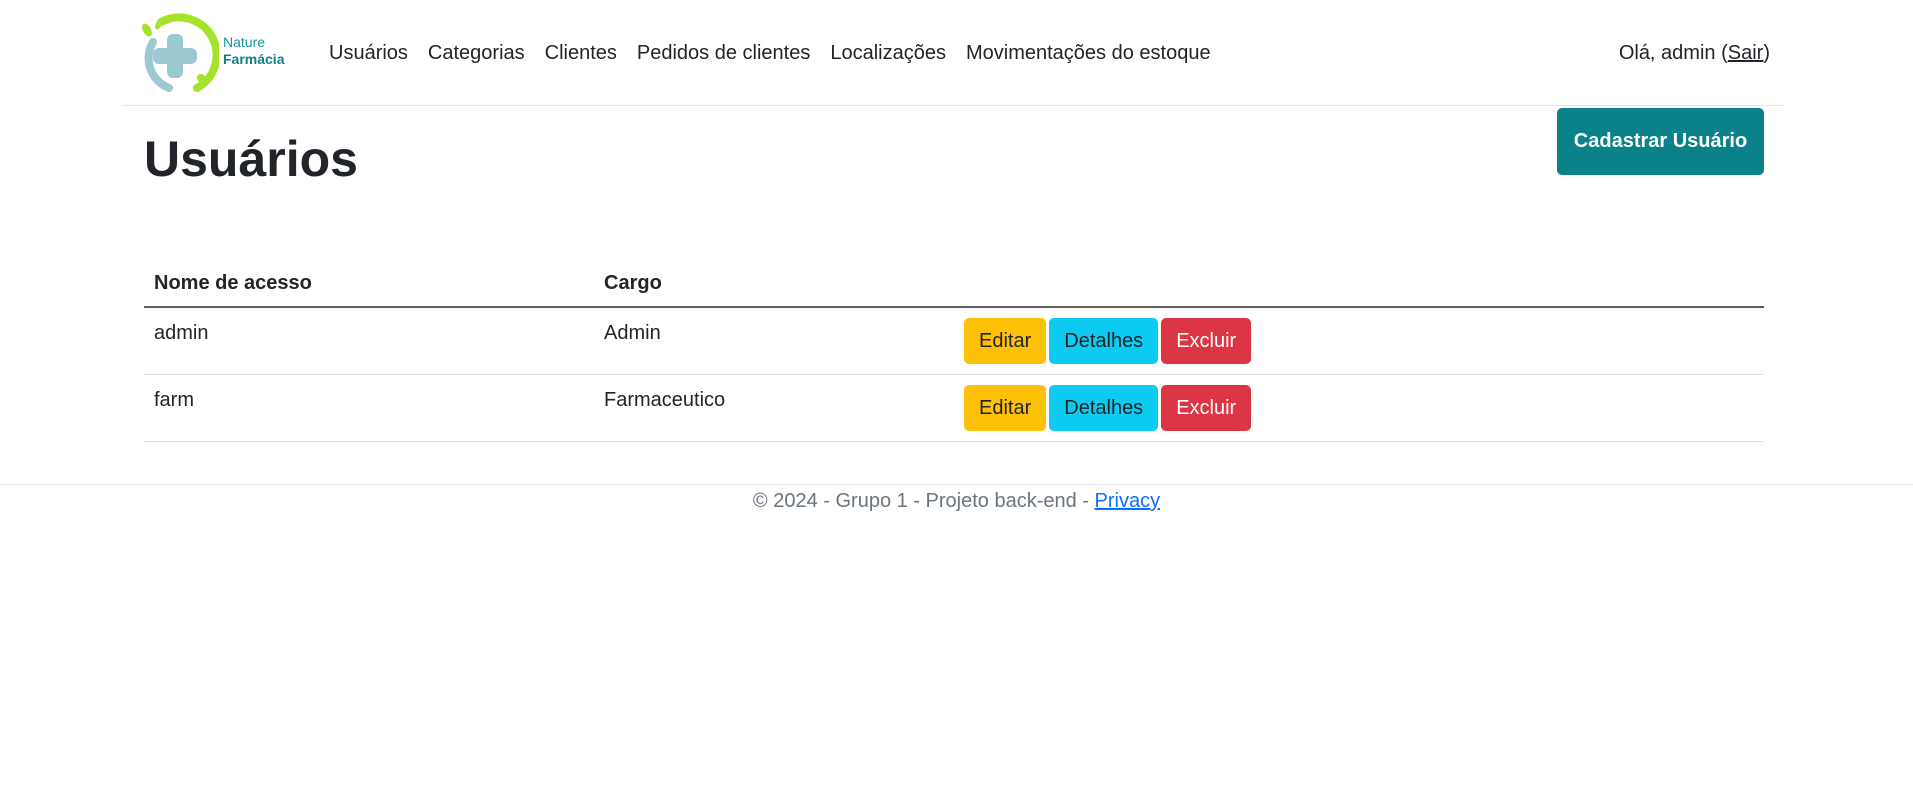 The image size is (1913, 788). What do you see at coordinates (1746, 53) in the screenshot?
I see `logout-link: Sair` at bounding box center [1746, 53].